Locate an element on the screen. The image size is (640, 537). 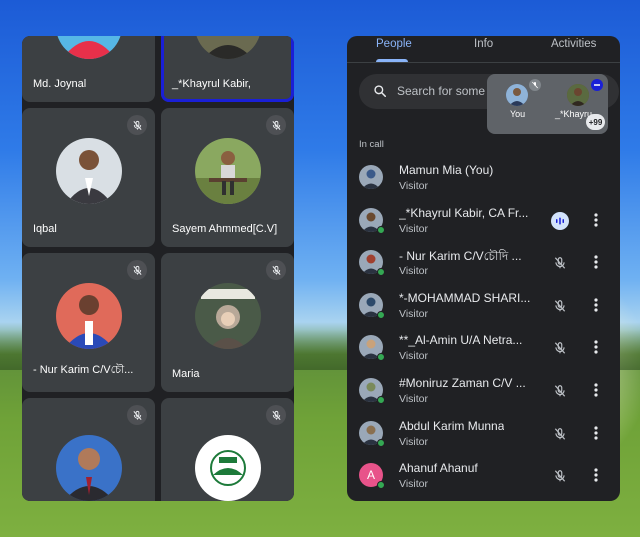
participant-name: Mamun Mia (You) is located at coordinates (446, 170).